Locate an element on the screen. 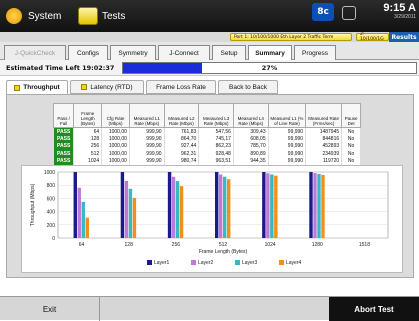 Image resolution: width=419 pixels, height=321 pixels. estimated-time-label: Estimated Time Left 19:02:37 is located at coordinates (60, 68).